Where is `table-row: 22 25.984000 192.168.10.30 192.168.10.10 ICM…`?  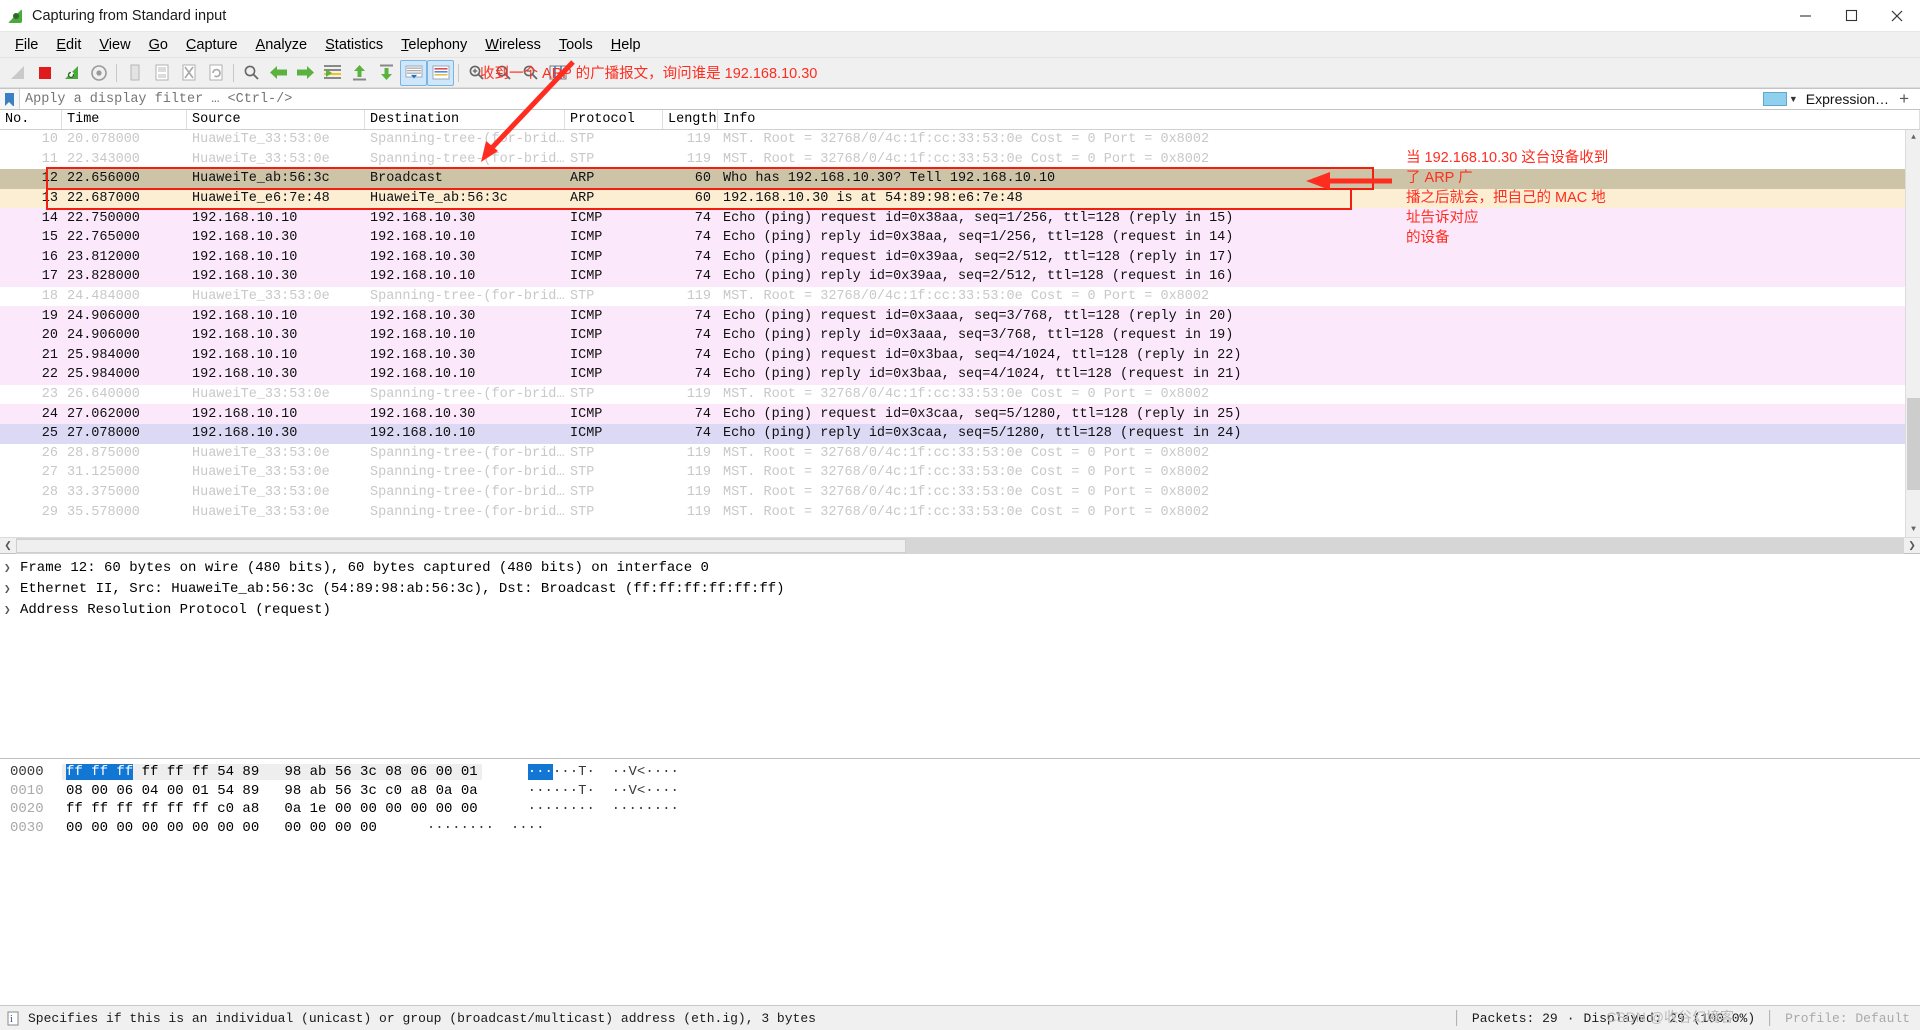
table-row: 22 25.984000 192.168.10.30 192.168.10.10 ICM… is located at coordinates (960, 375).